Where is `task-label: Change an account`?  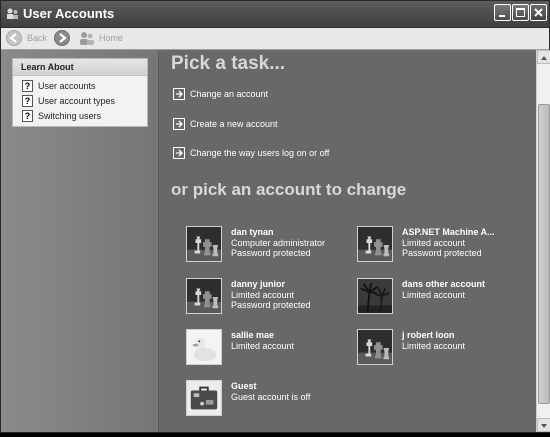
task-label: Change an account is located at coordinates (229, 94).